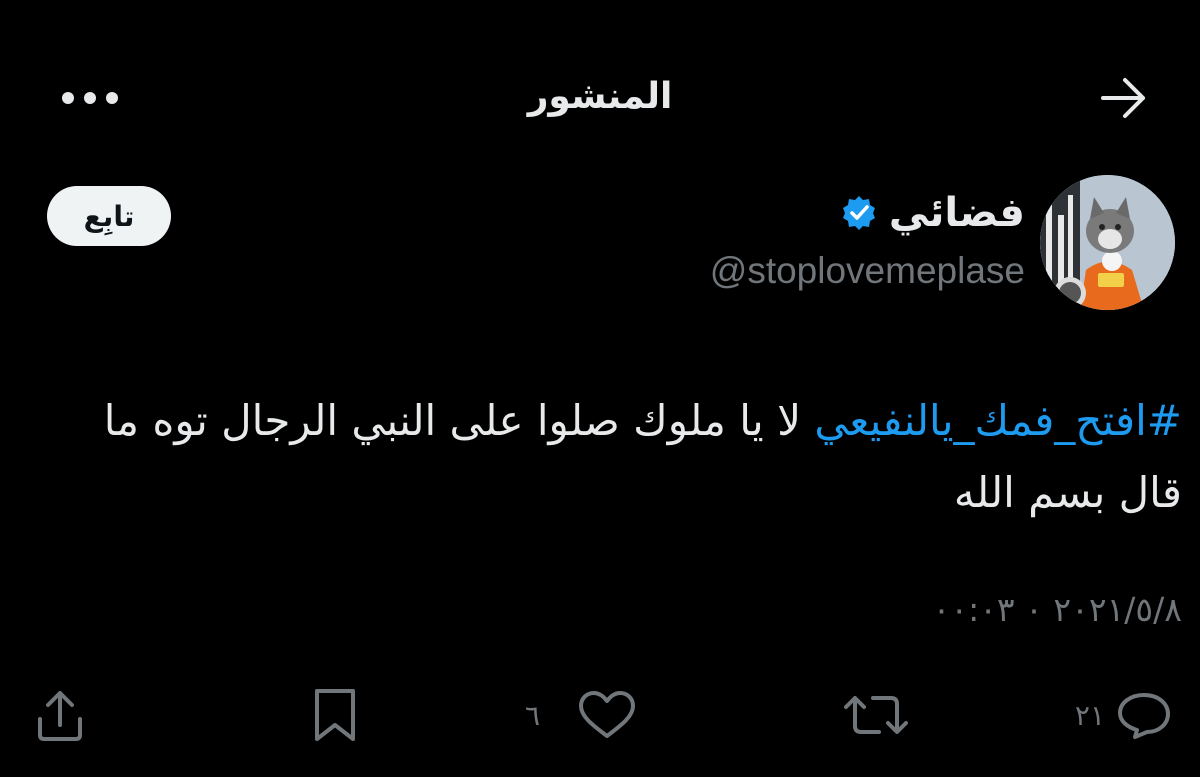 This screenshot has height=777, width=1200. I want to click on author-handle: @stoplovemeplase, so click(867, 271).